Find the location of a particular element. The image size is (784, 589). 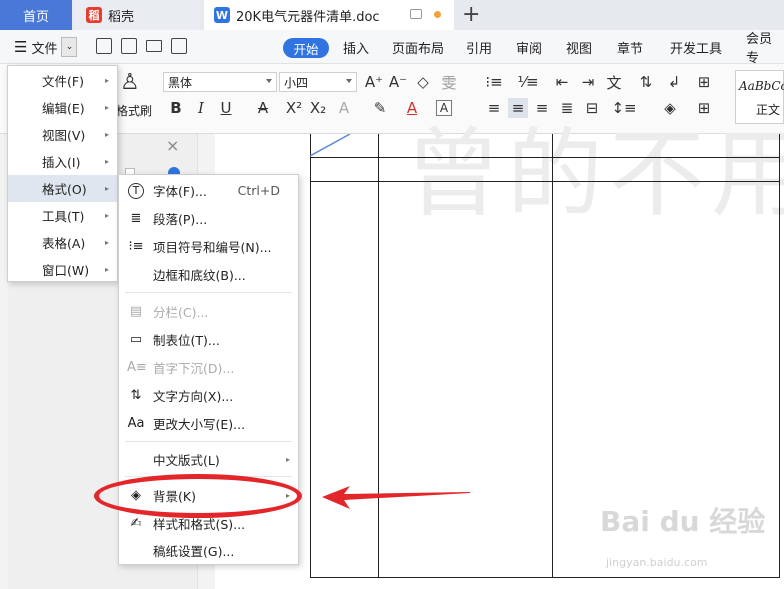

menu-separator is located at coordinates (208, 292).